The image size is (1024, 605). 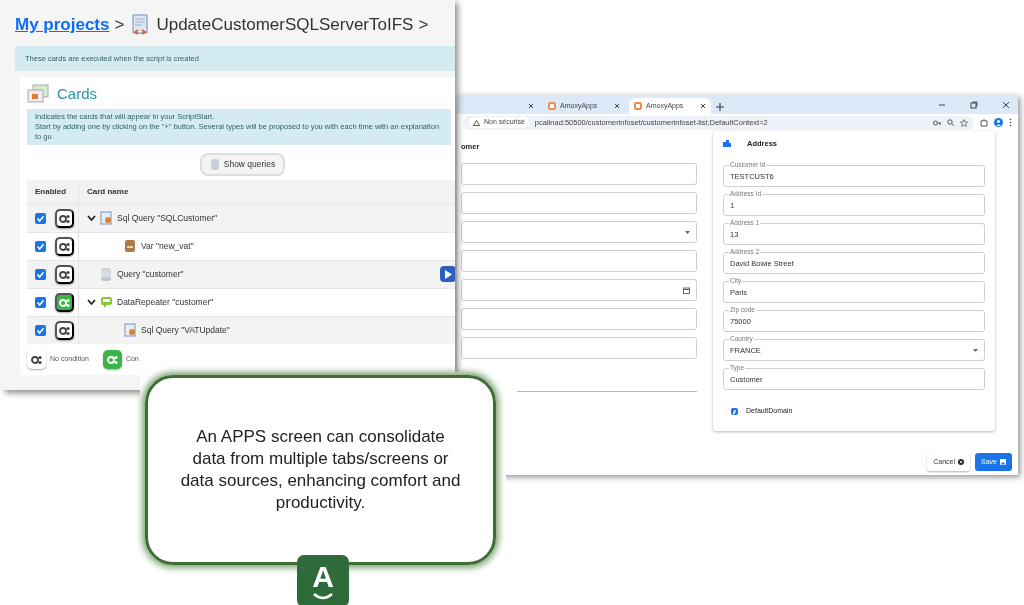 I want to click on restore-icon, so click(x=974, y=104).